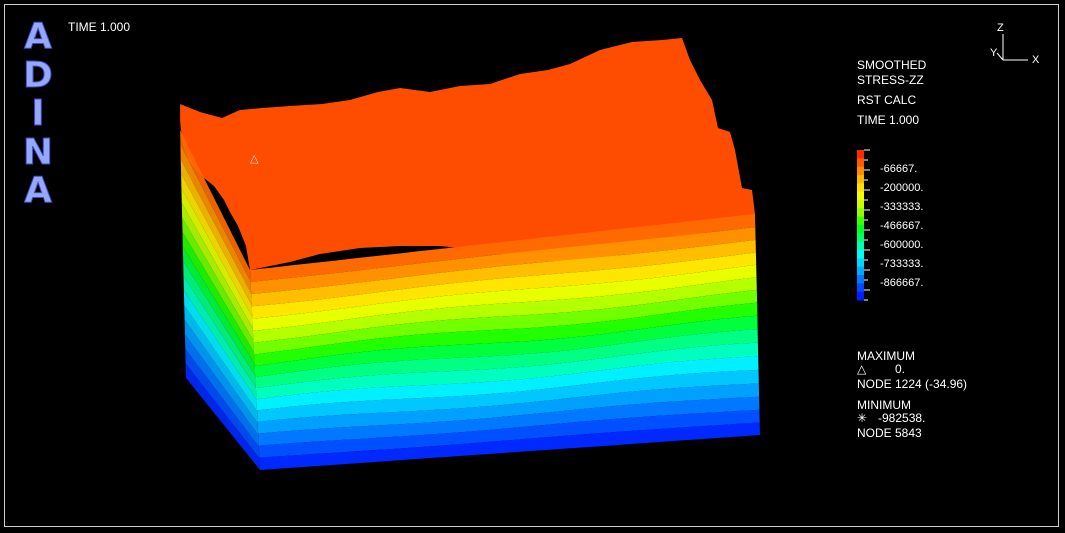  I want to click on maximum-node: NODE 1224 (-34.96), so click(912, 384).